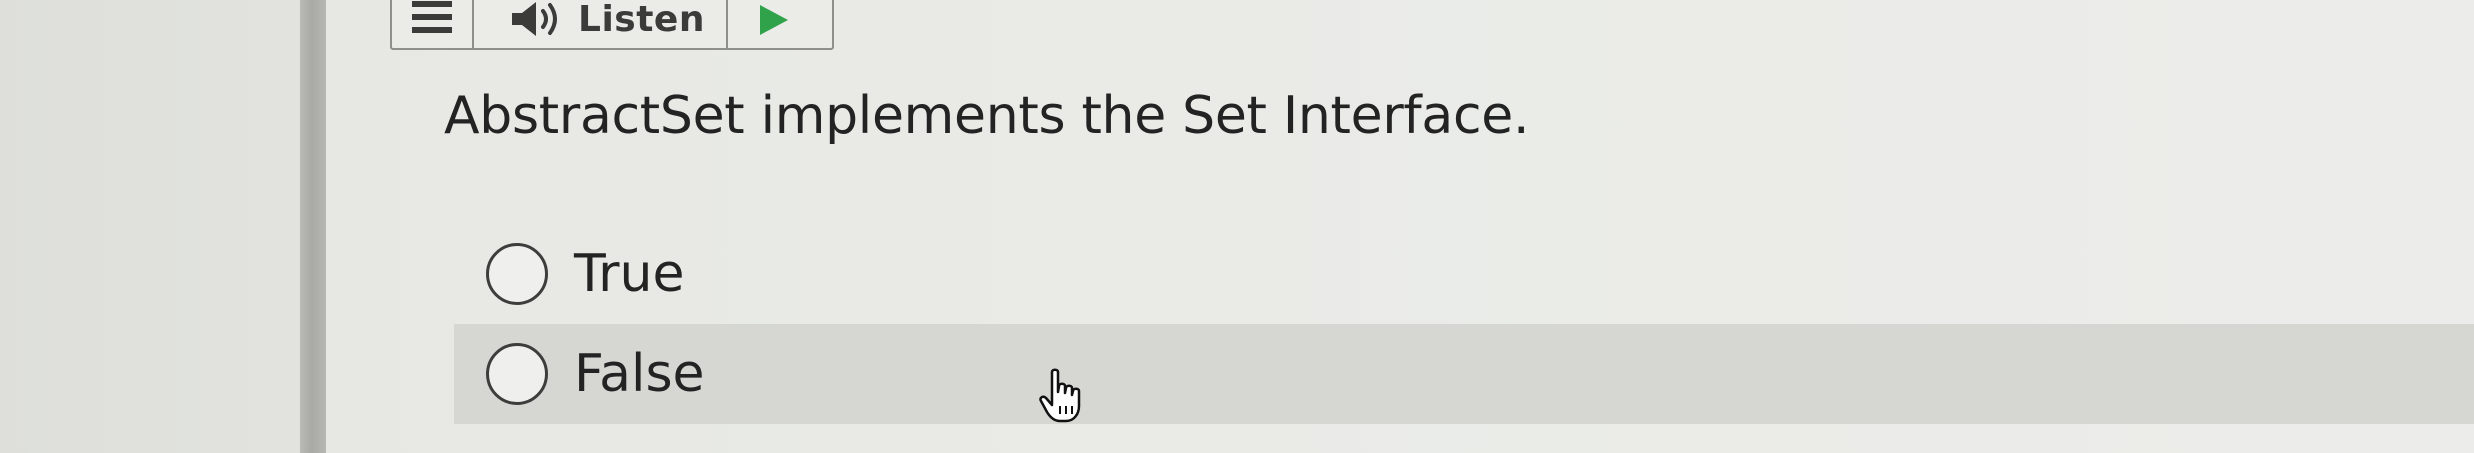  Describe the element at coordinates (313, 226) in the screenshot. I see `page-divider` at that location.